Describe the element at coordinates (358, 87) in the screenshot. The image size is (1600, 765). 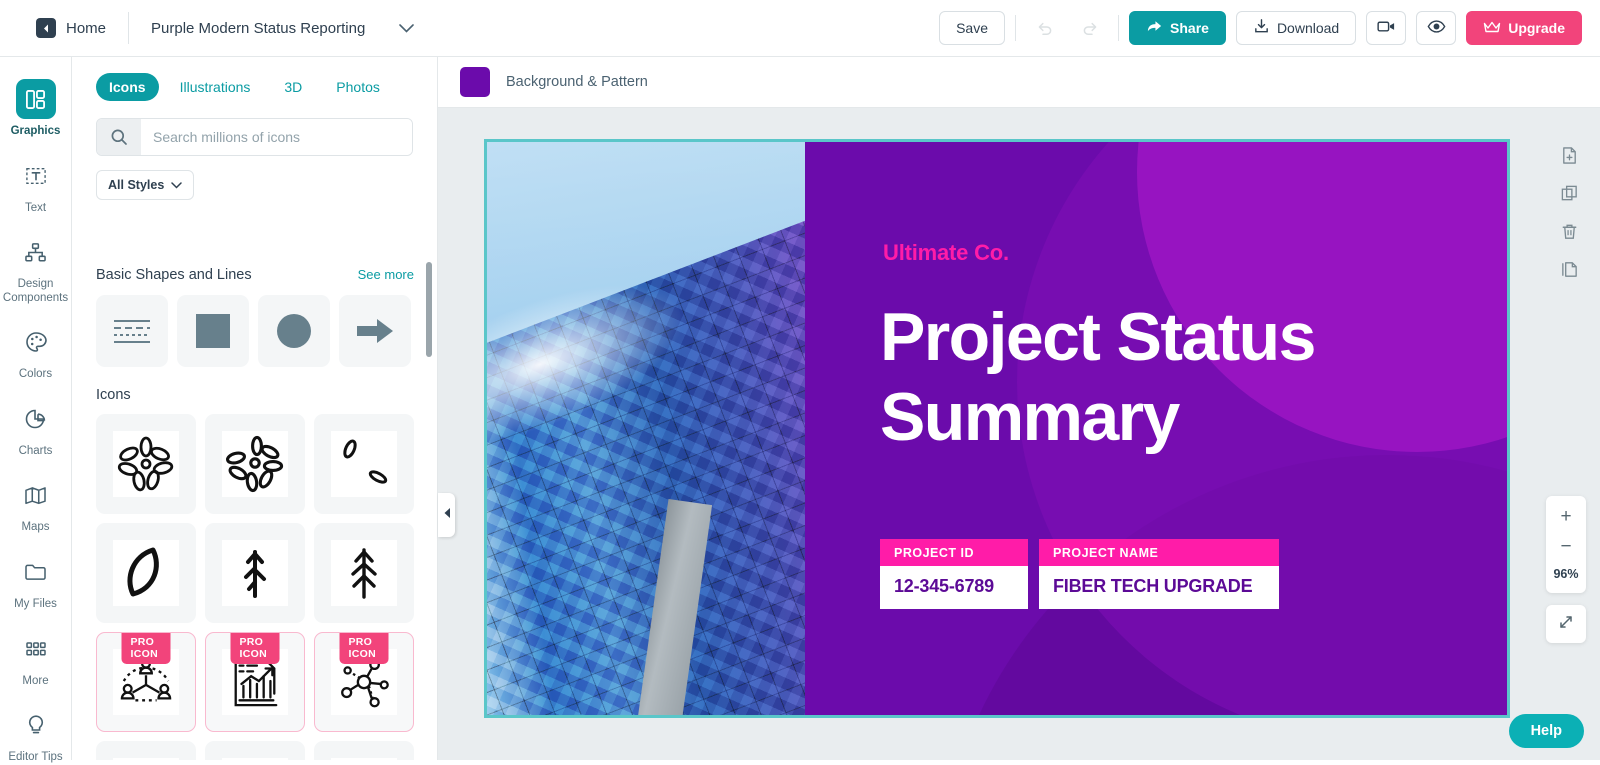
I see `tab-photos: Photos` at that location.